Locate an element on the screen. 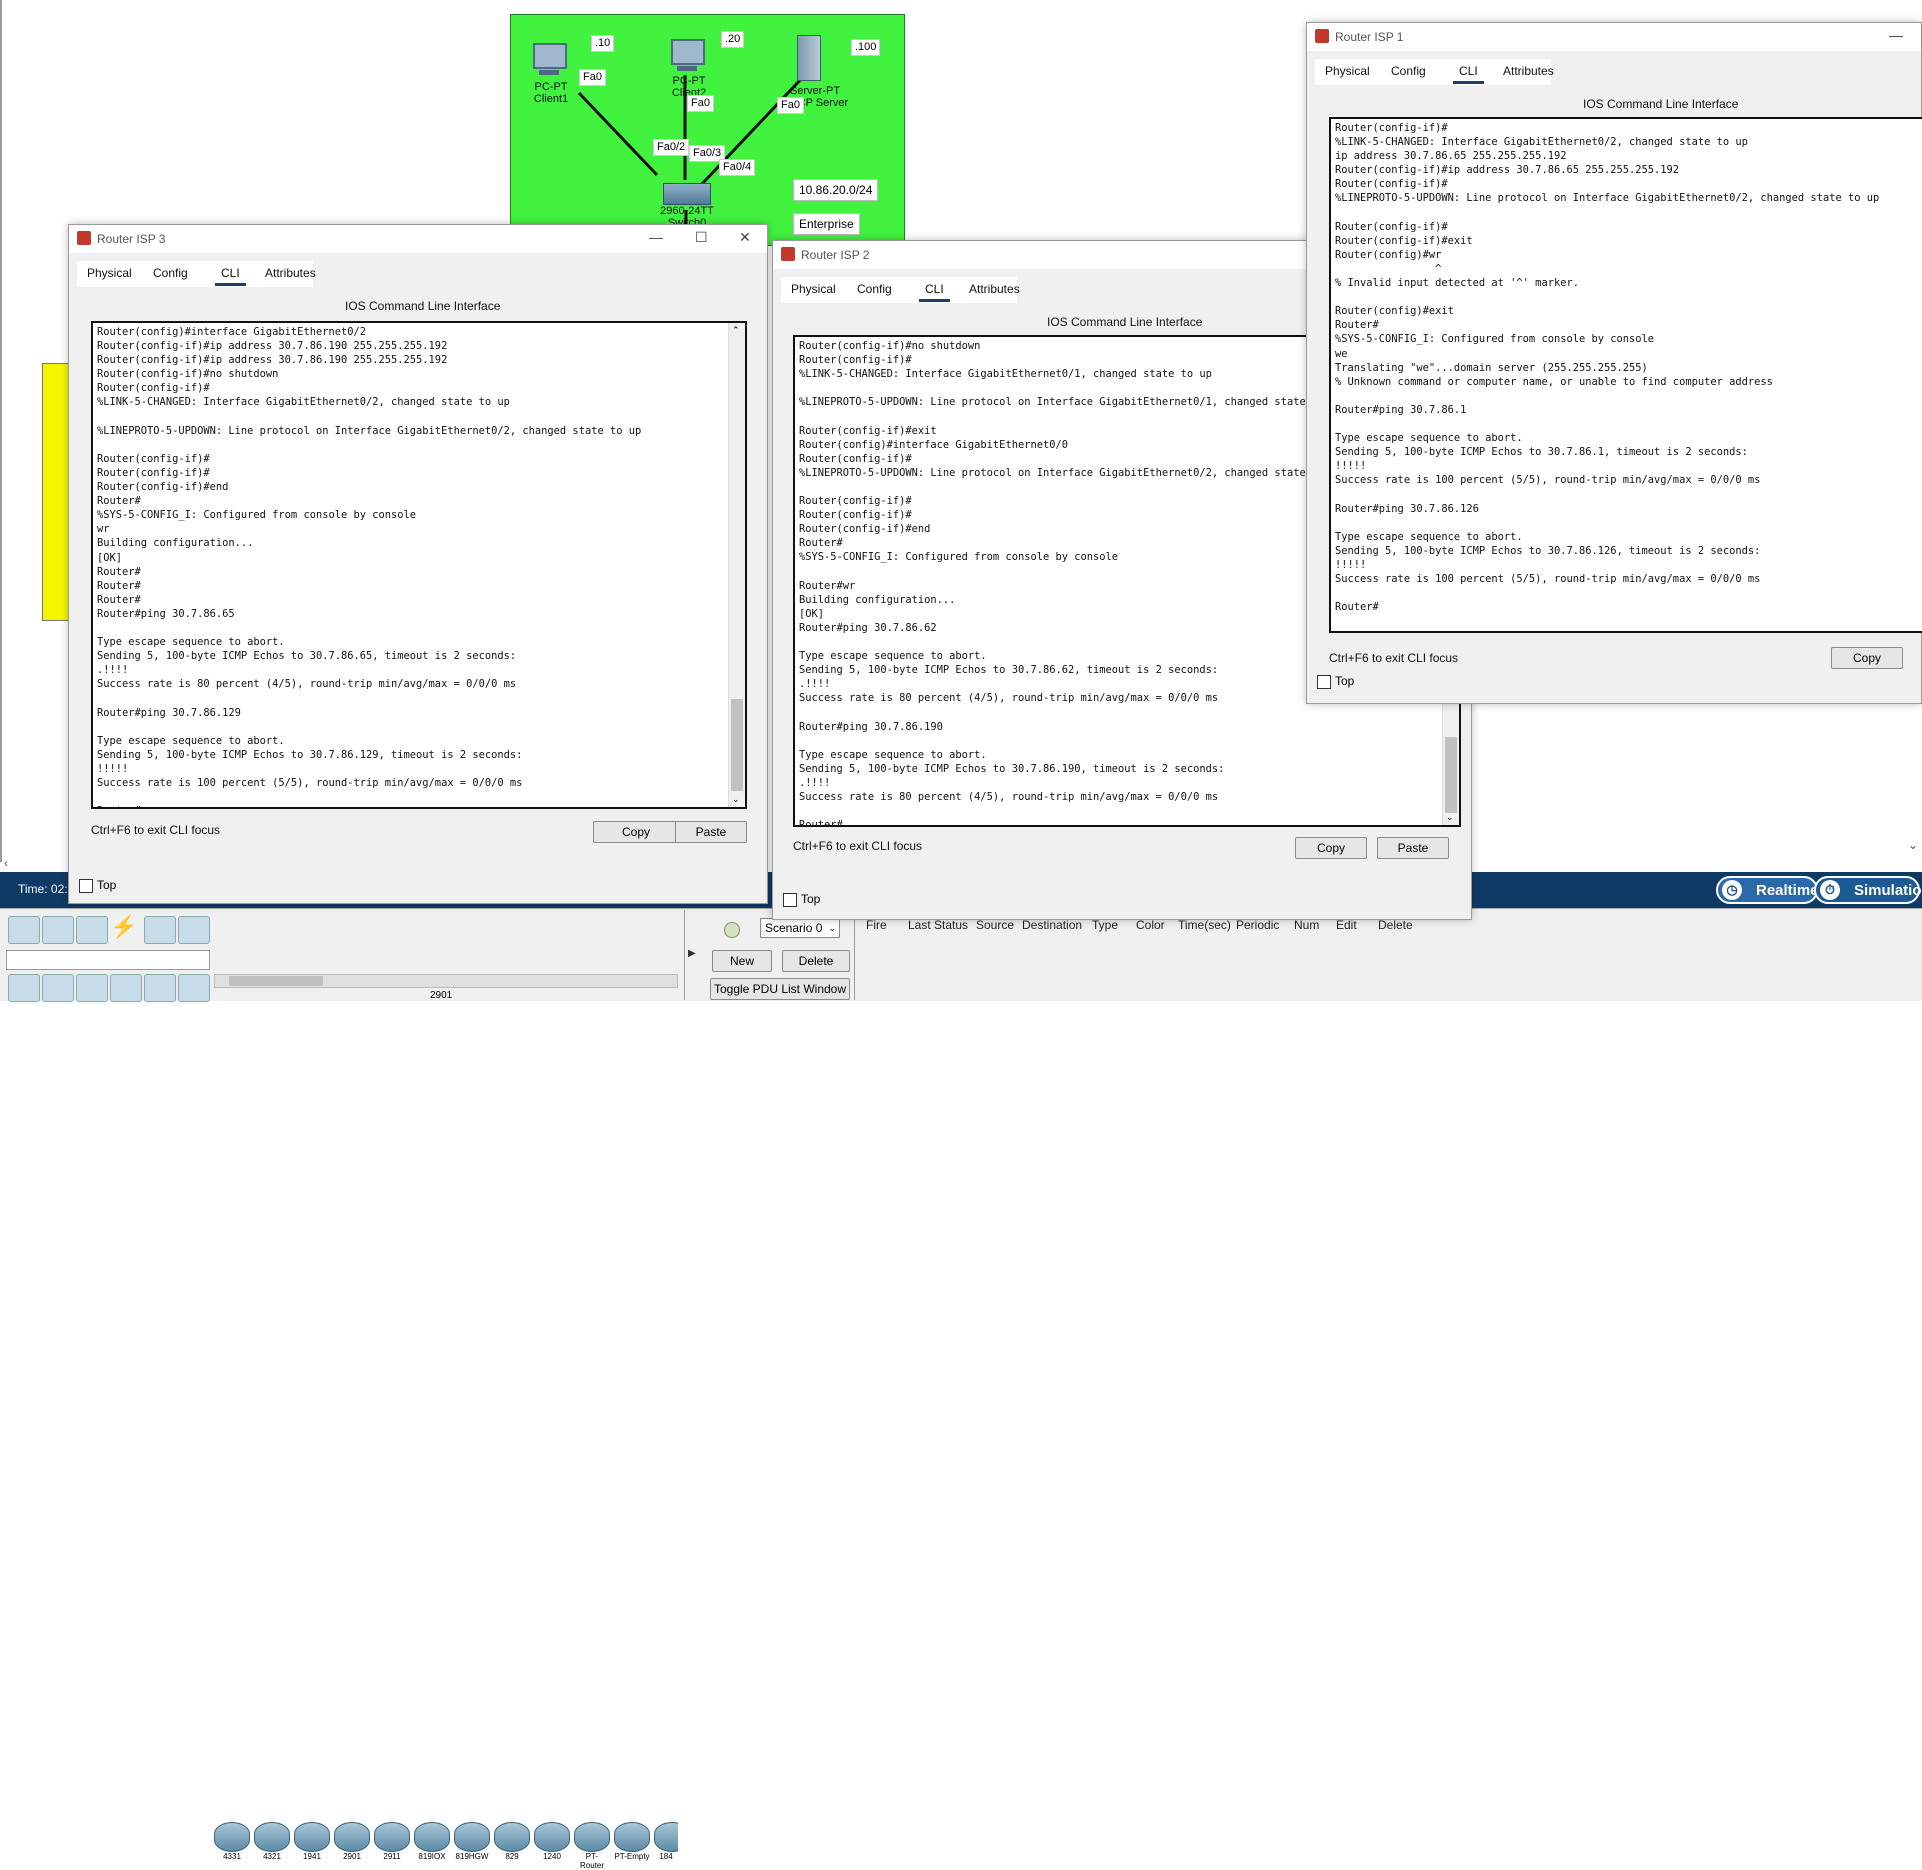 The height and width of the screenshot is (1870, 1922). panel-divider is located at coordinates (854, 955).